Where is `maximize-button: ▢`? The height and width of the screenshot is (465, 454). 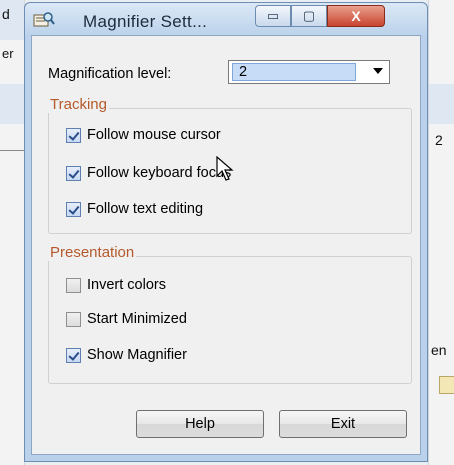 maximize-button: ▢ is located at coordinates (309, 16).